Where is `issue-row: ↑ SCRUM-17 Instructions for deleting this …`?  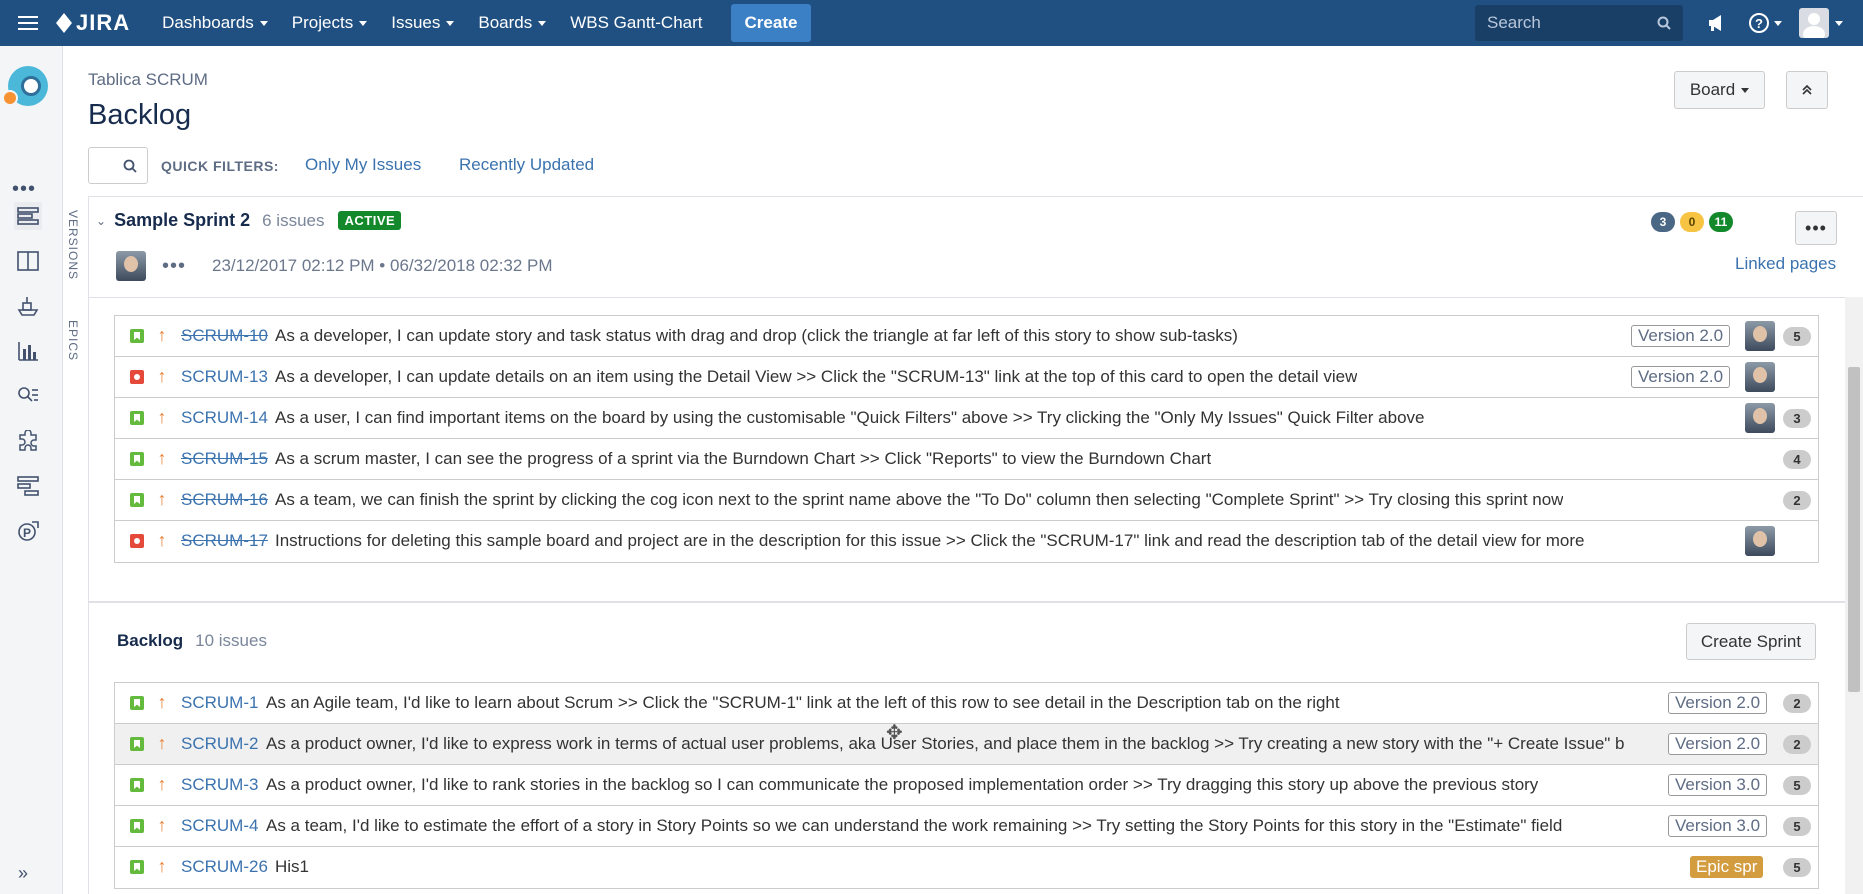 issue-row: ↑ SCRUM-17 Instructions for deleting this … is located at coordinates (966, 541).